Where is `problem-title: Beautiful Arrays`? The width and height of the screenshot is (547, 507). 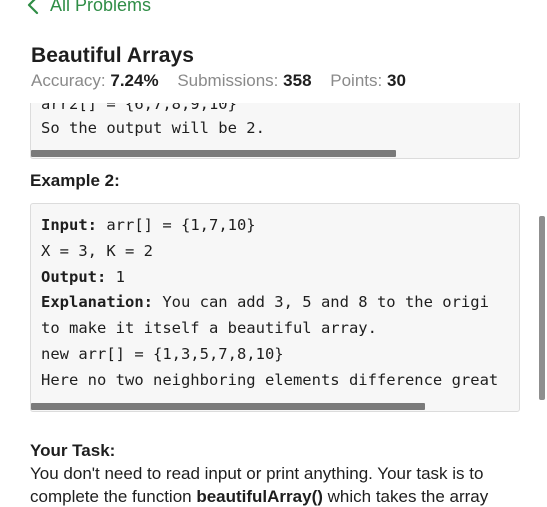 problem-title: Beautiful Arrays is located at coordinates (113, 55).